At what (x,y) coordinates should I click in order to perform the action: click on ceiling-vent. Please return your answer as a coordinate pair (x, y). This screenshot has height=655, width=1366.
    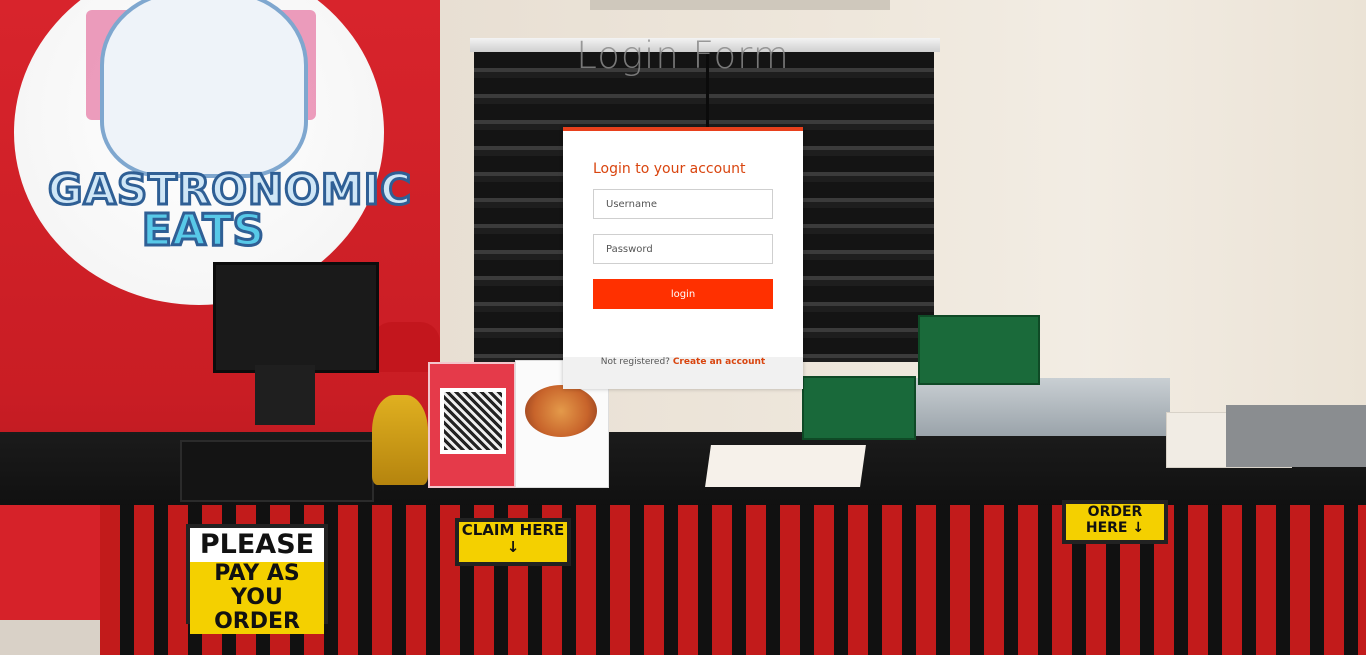
    Looking at the image, I should click on (740, 5).